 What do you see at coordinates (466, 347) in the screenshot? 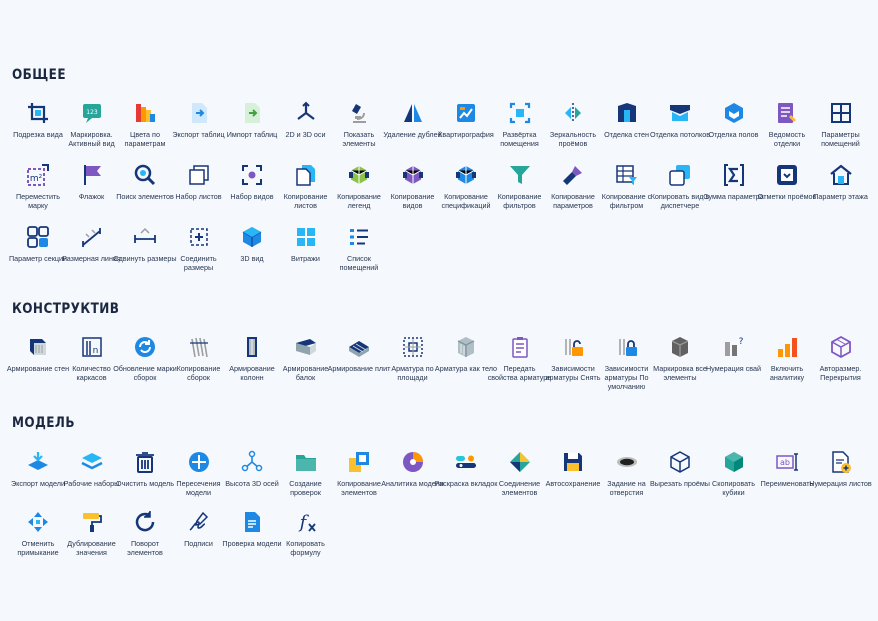
I see `rebar-solid-icon` at bounding box center [466, 347].